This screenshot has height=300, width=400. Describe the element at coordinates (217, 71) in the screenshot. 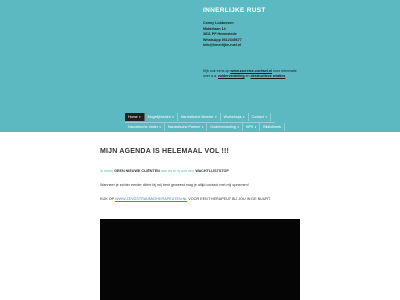

I see `note-text: Kijk ook eens op` at that location.